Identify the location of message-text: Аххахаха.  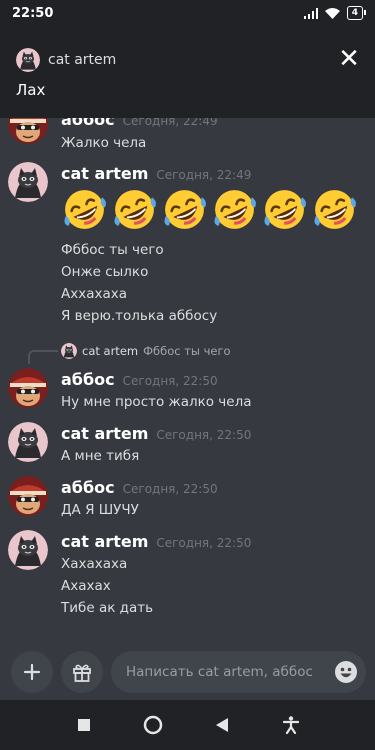
(94, 294).